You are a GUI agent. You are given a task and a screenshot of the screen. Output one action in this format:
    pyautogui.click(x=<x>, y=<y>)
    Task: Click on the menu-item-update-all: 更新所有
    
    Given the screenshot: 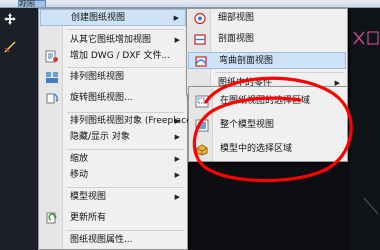 What is the action you would take?
    pyautogui.click(x=113, y=218)
    